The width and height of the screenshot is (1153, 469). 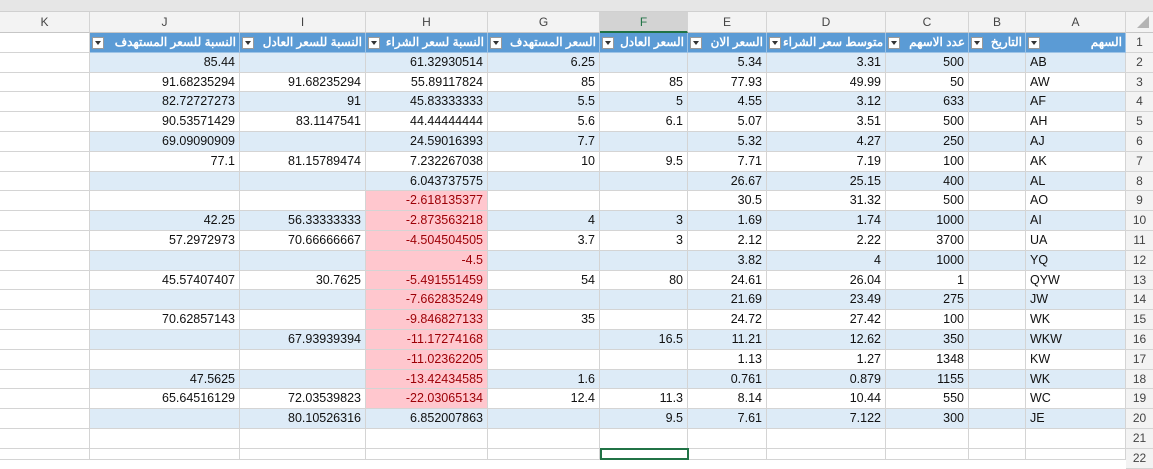 I want to click on row-header-12: 12, so click(x=1139, y=260).